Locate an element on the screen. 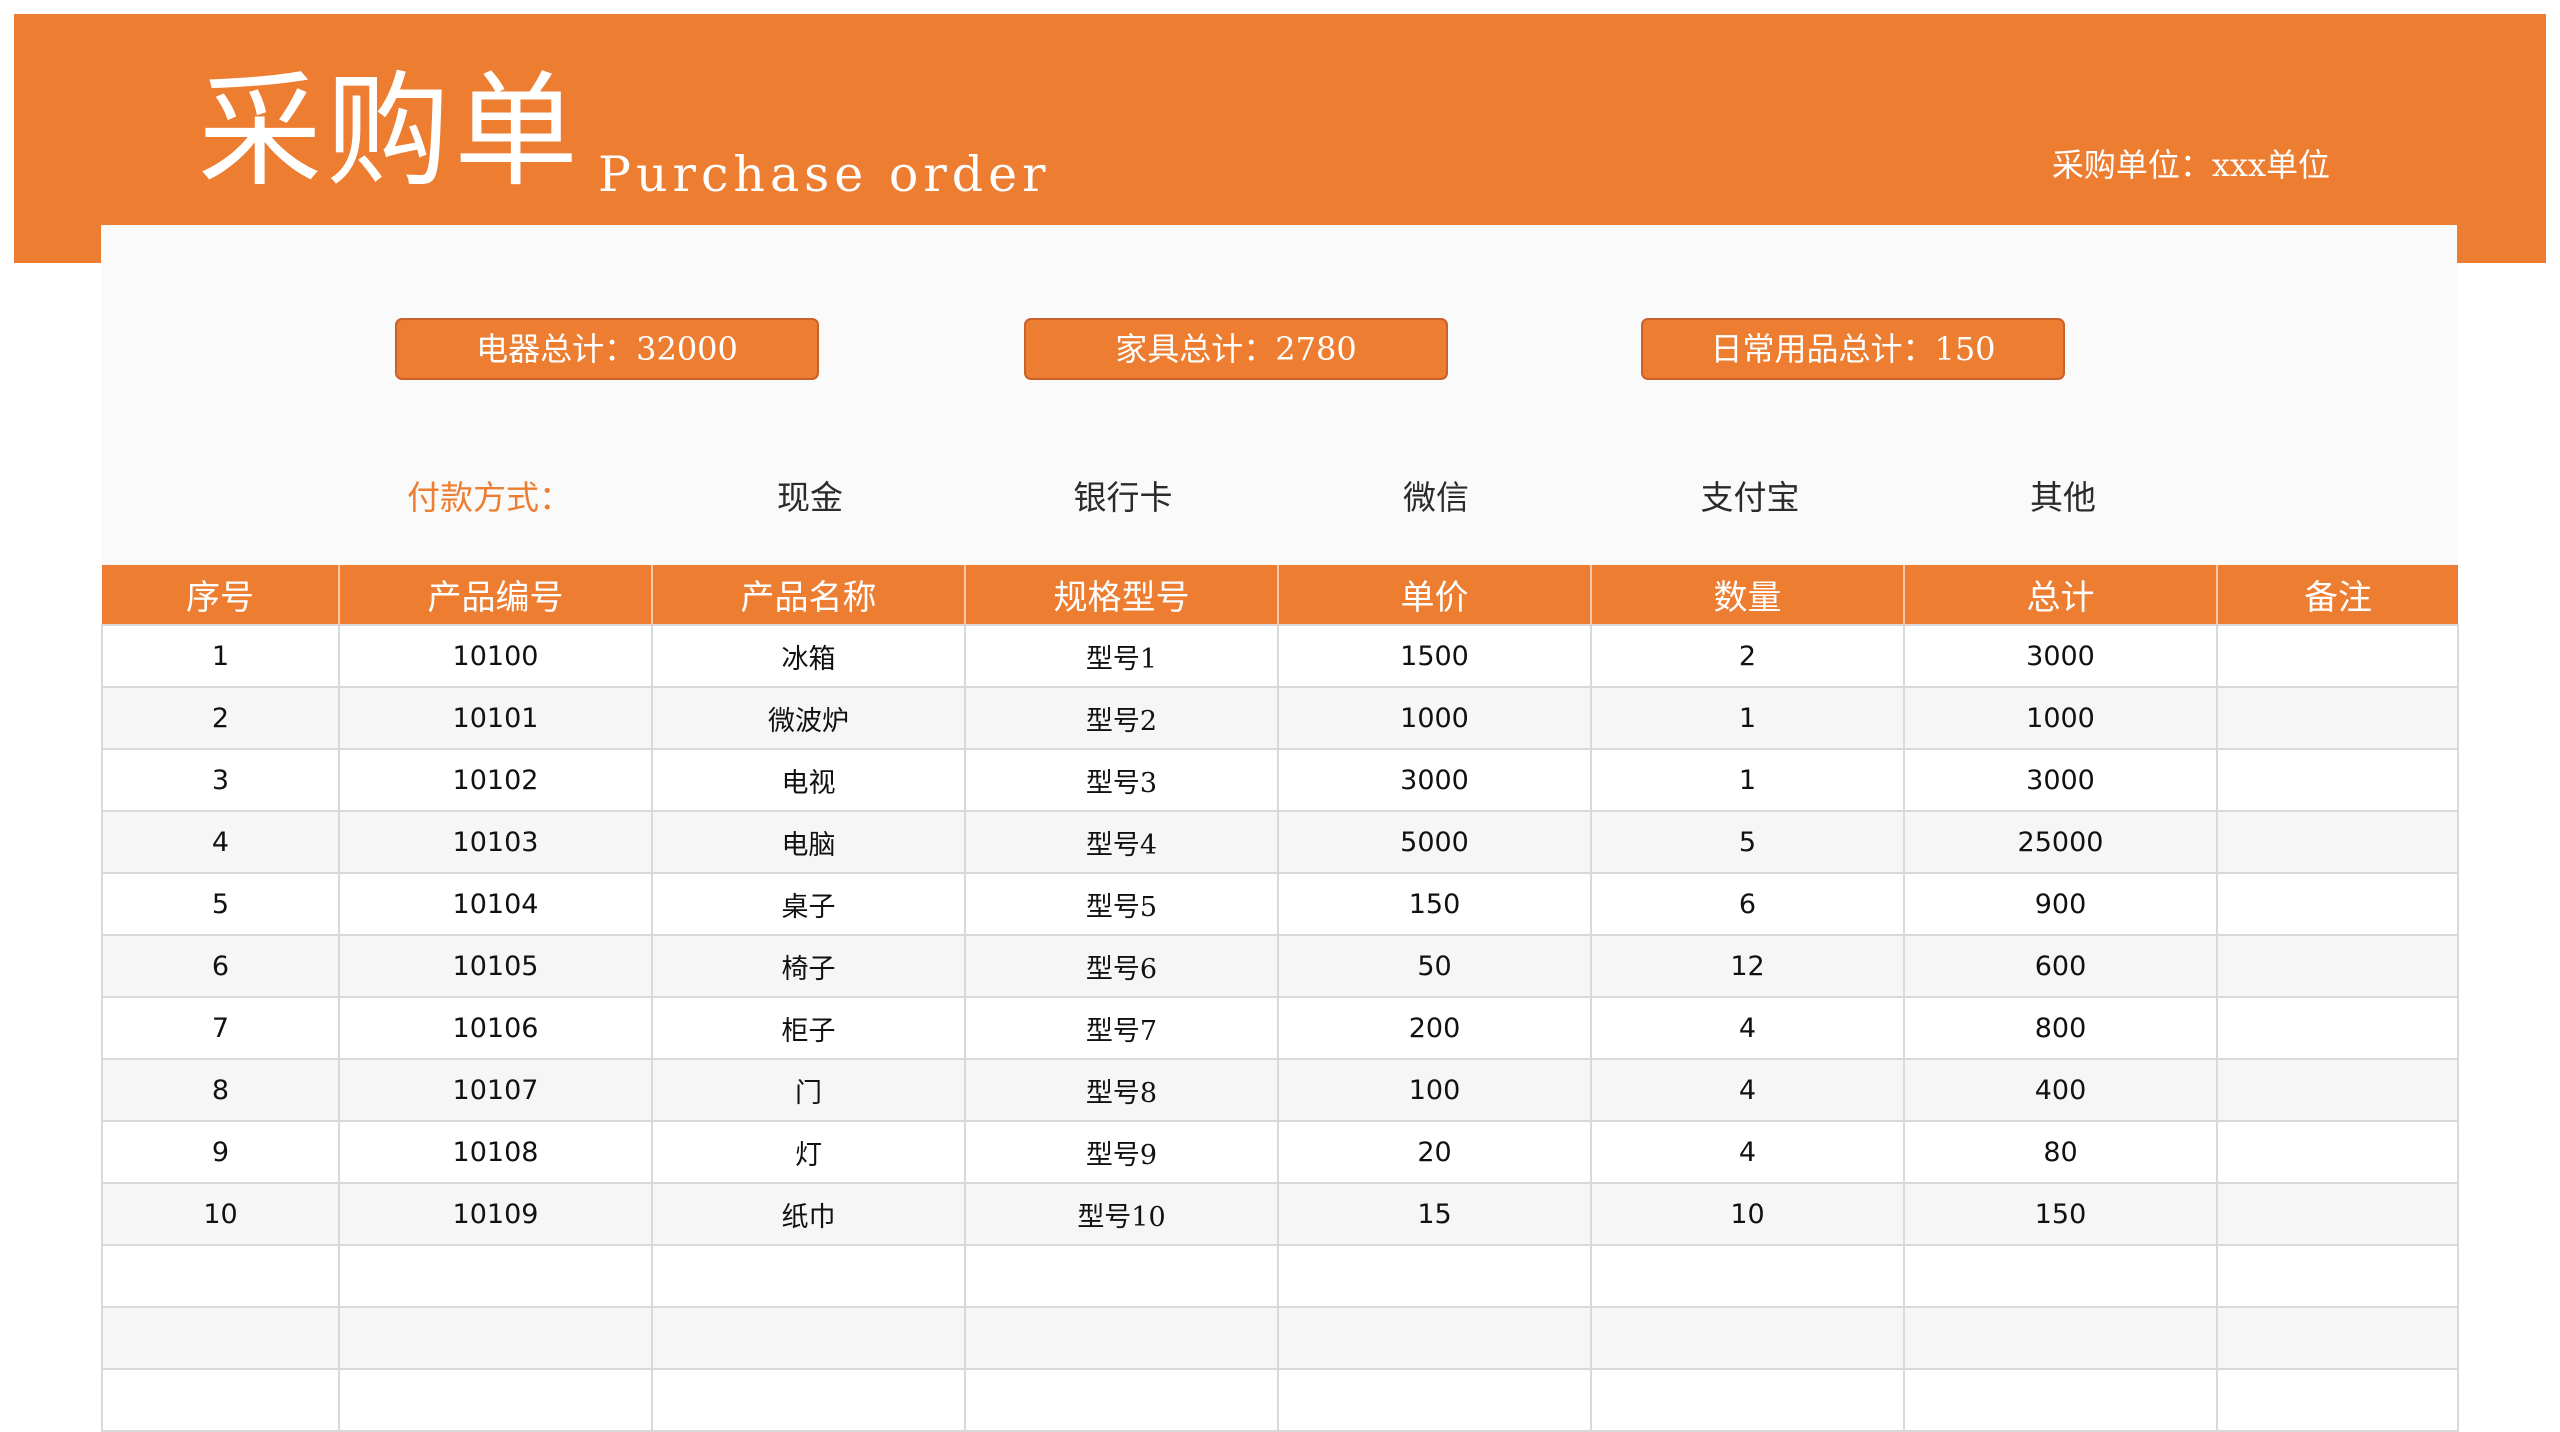  cell-model: 型号3 is located at coordinates (1121, 780).